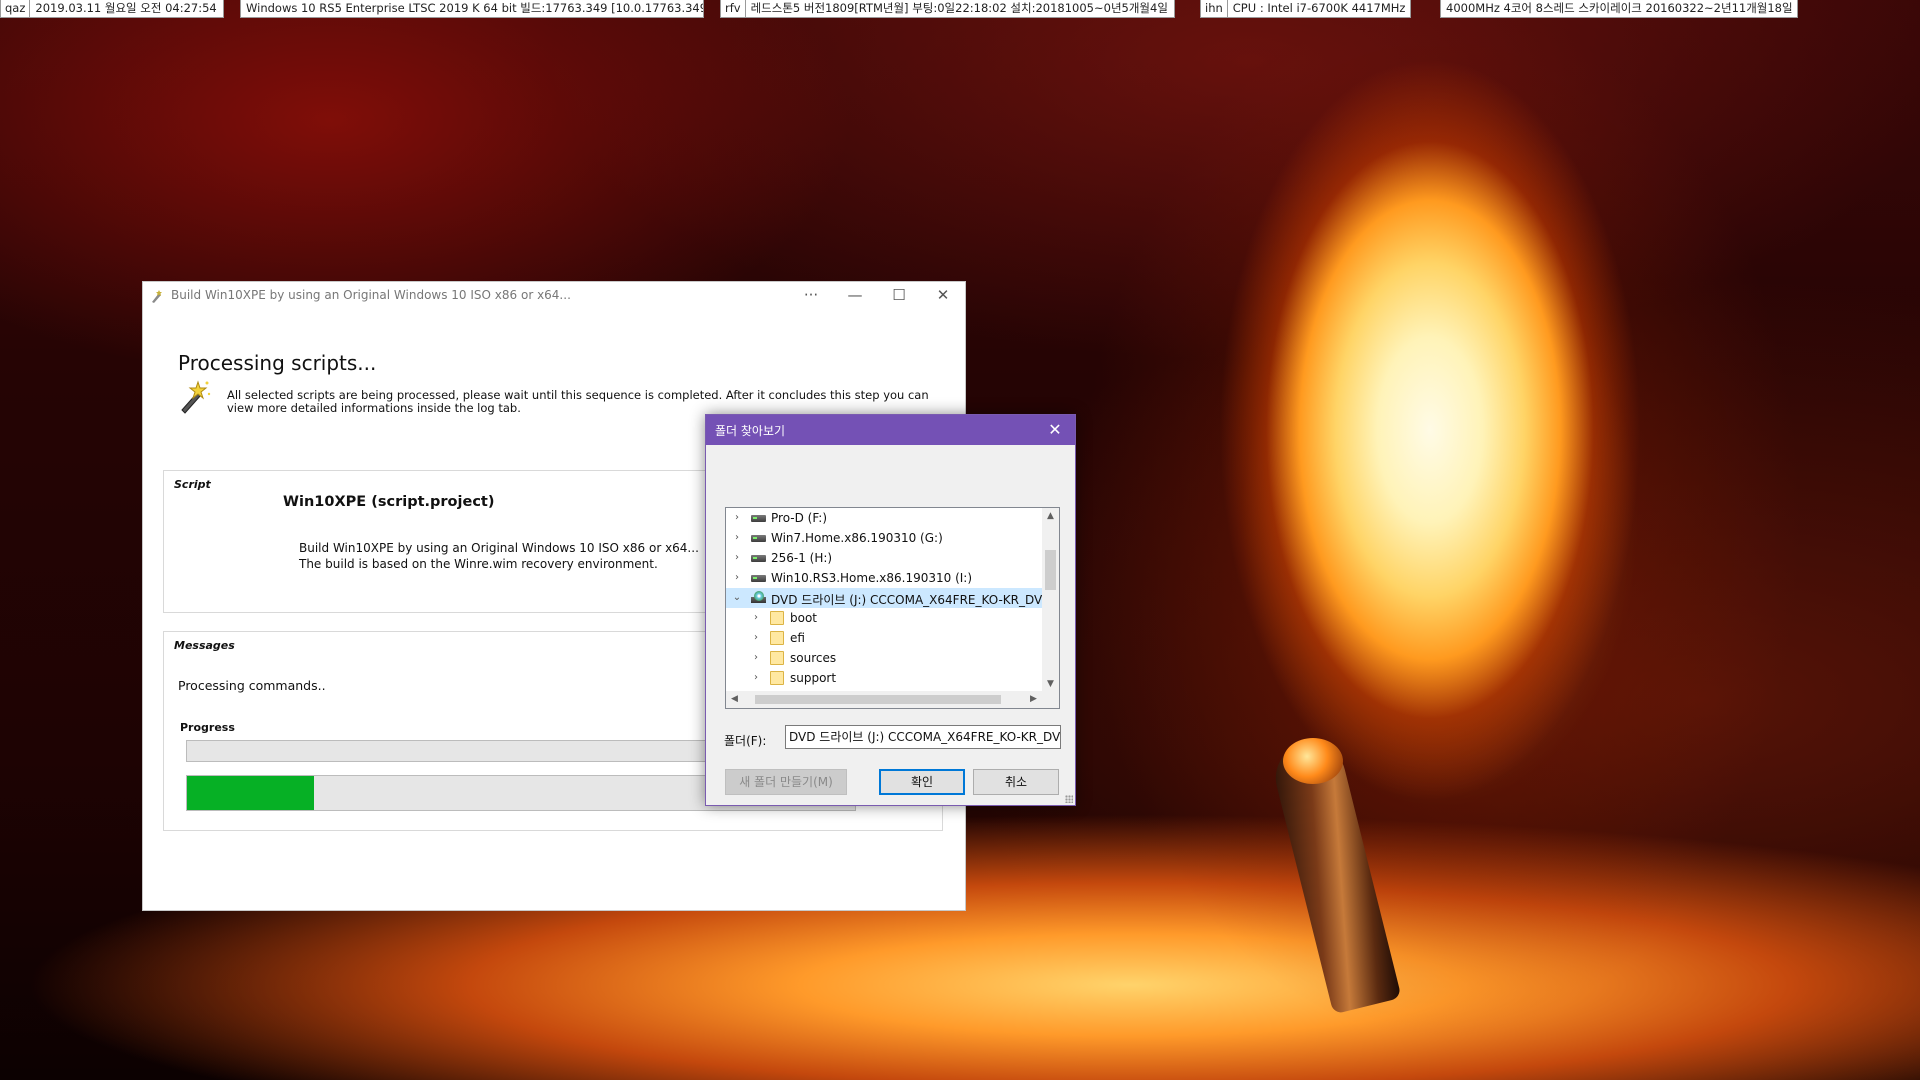 This screenshot has height=1080, width=1920. I want to click on progress-fill-secondary, so click(250, 793).